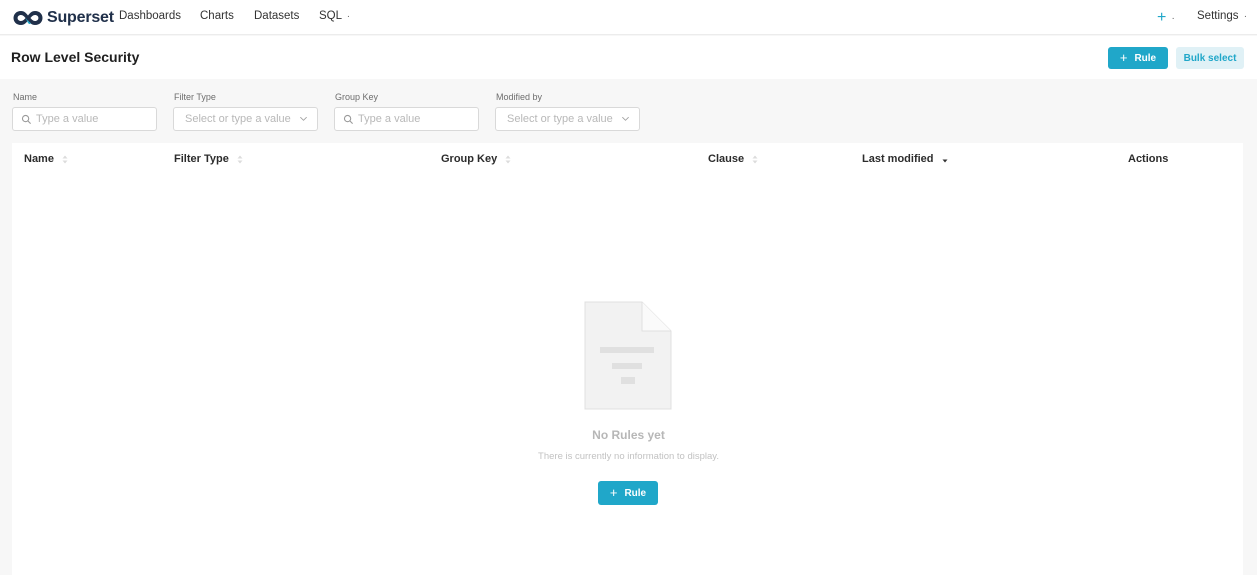 Image resolution: width=1257 pixels, height=575 pixels. What do you see at coordinates (25, 97) in the screenshot?
I see `filter-label-name: Name` at bounding box center [25, 97].